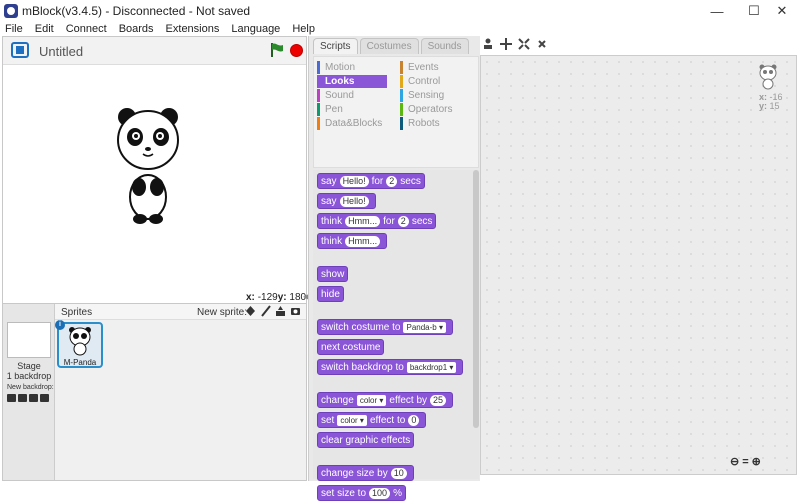 The width and height of the screenshot is (799, 501). Describe the element at coordinates (61, 51) in the screenshot. I see `project-title: Untitled` at that location.